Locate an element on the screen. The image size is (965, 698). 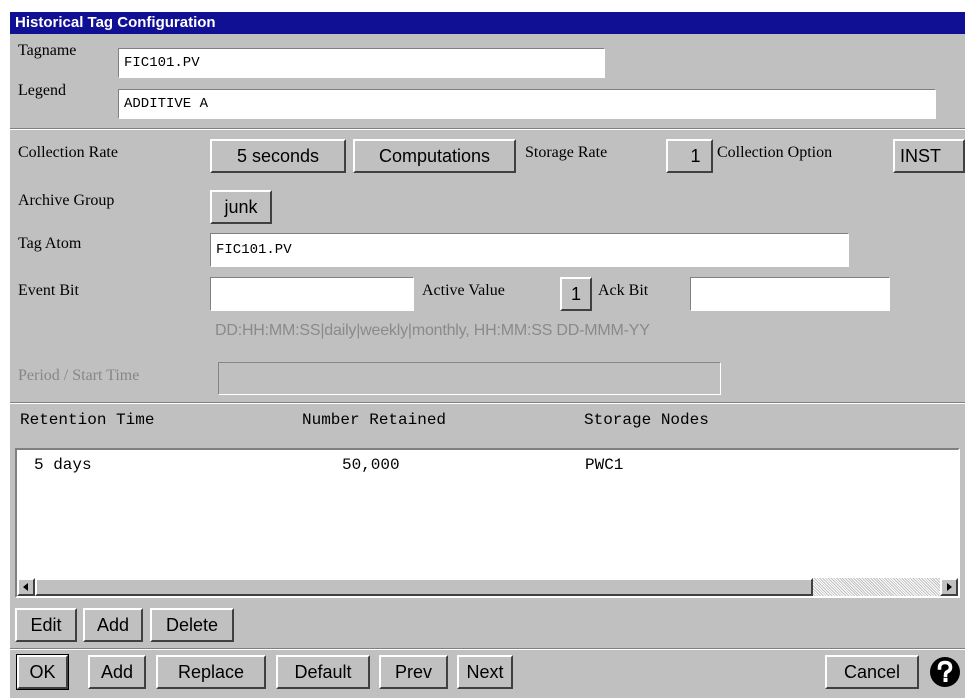
delete-button: Delete is located at coordinates (192, 625).